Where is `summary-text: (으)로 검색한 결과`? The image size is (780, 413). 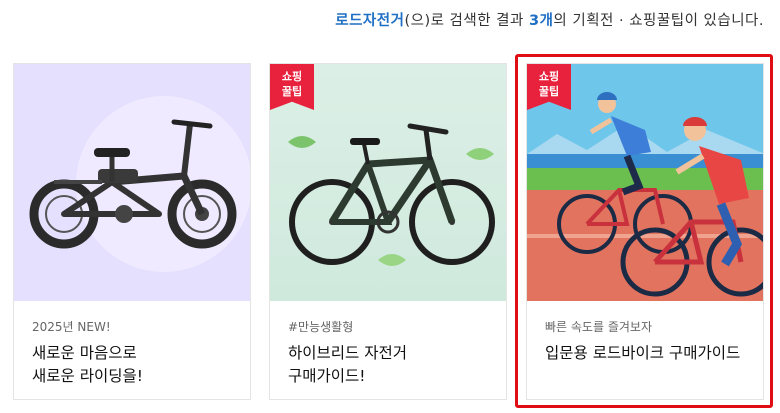
summary-text: (으)로 검색한 결과 is located at coordinates (466, 21).